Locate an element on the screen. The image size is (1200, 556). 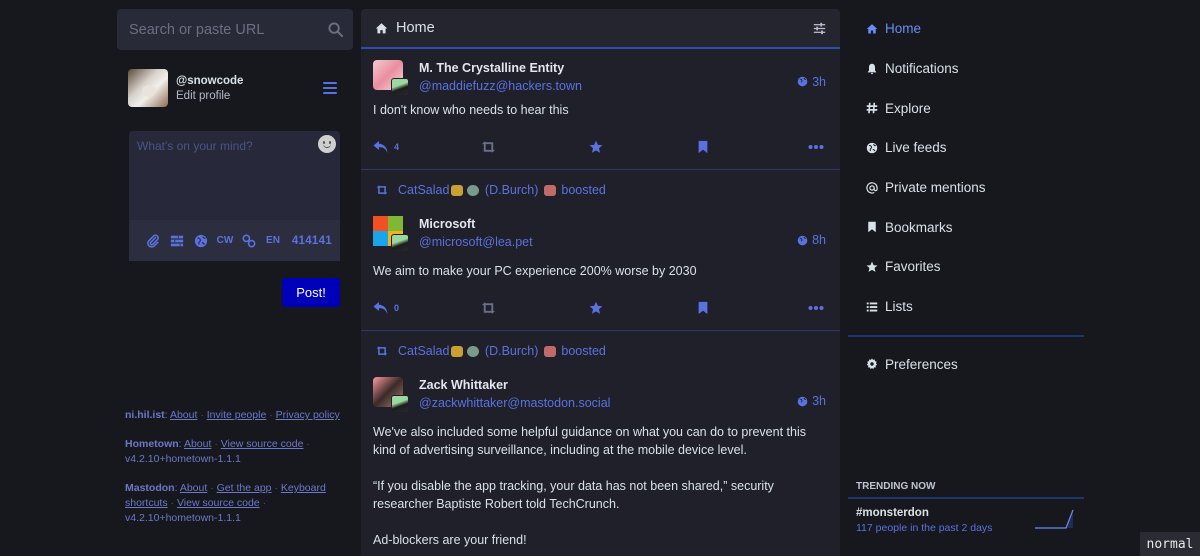
edit-profile-link: Edit profile is located at coordinates (249, 96).